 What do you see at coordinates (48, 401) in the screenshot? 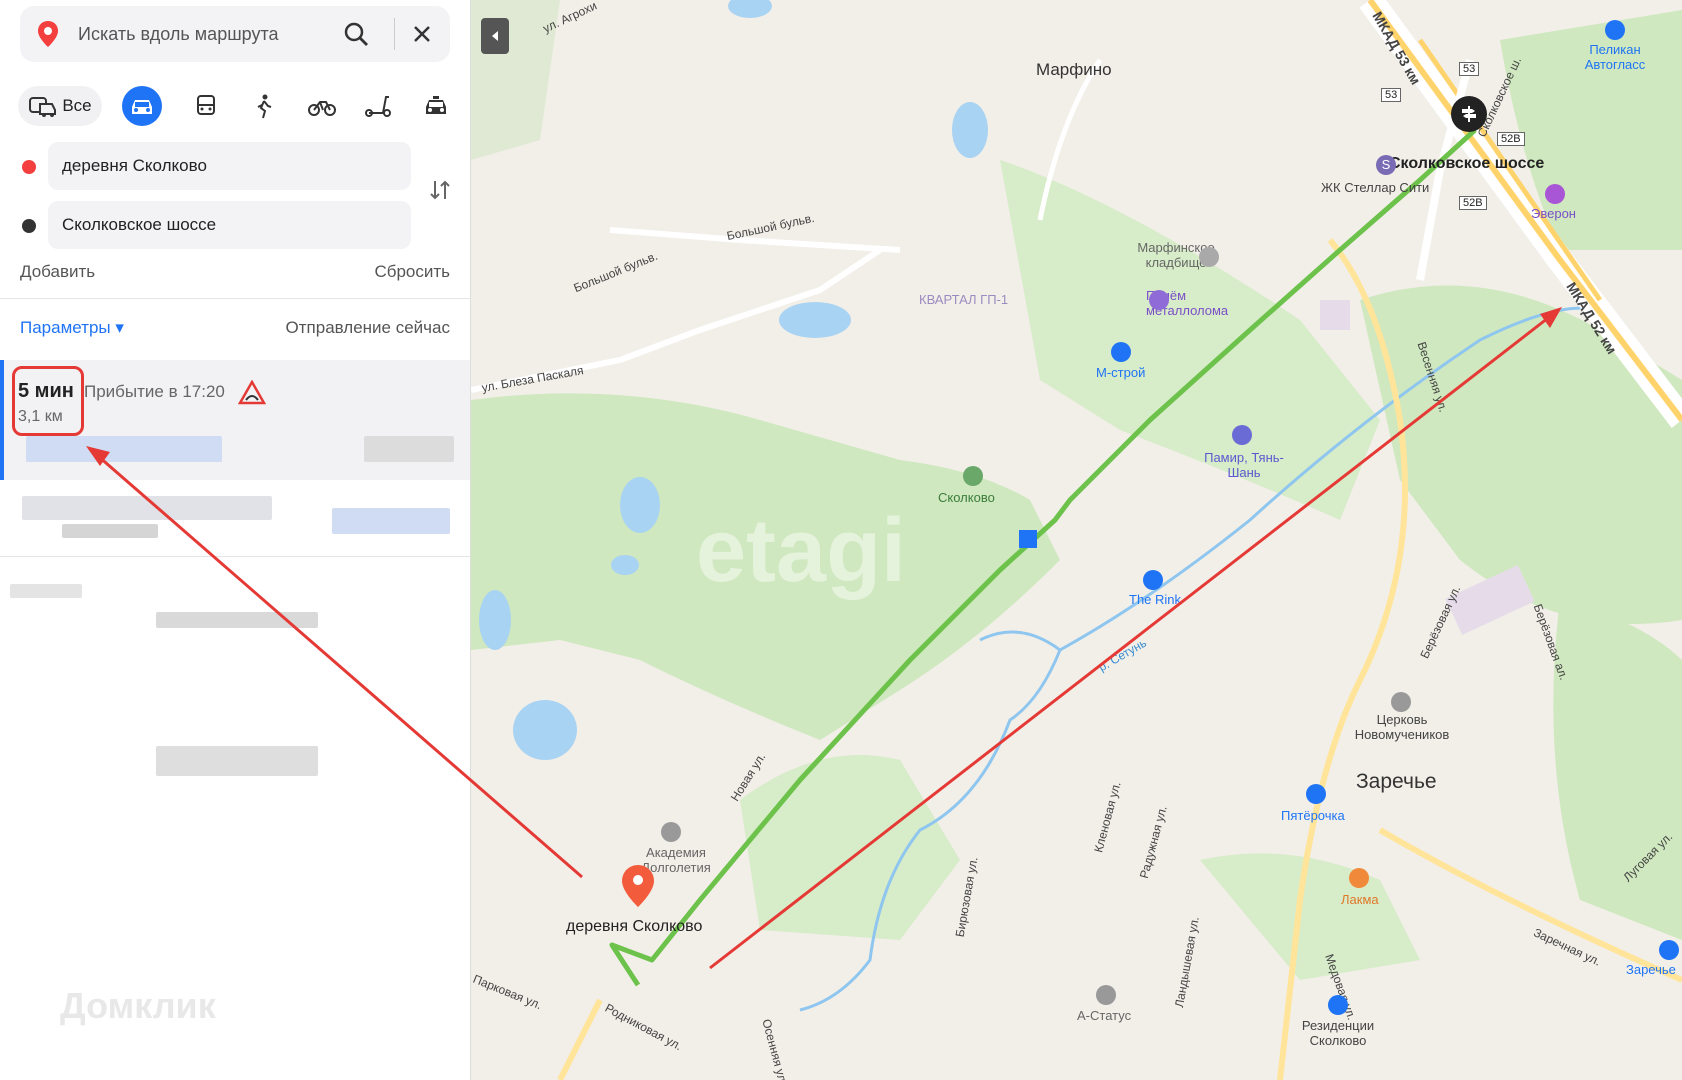
I see `highlight-box` at bounding box center [48, 401].